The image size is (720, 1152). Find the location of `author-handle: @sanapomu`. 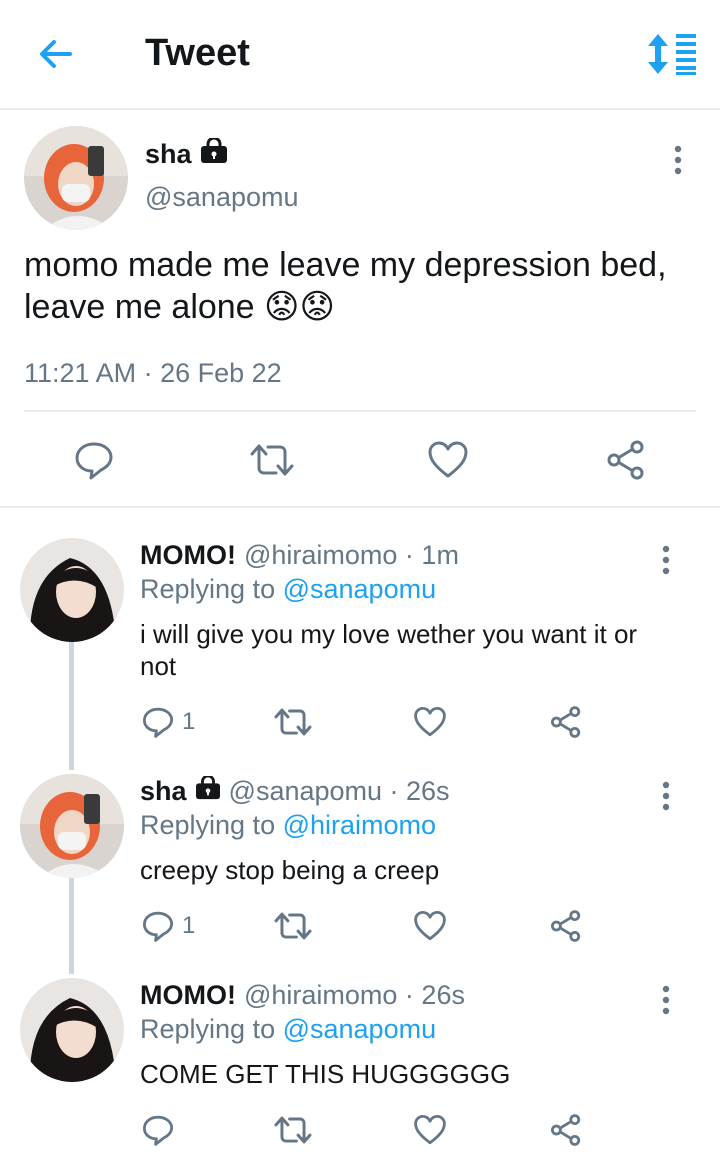

author-handle: @sanapomu is located at coordinates (222, 197).